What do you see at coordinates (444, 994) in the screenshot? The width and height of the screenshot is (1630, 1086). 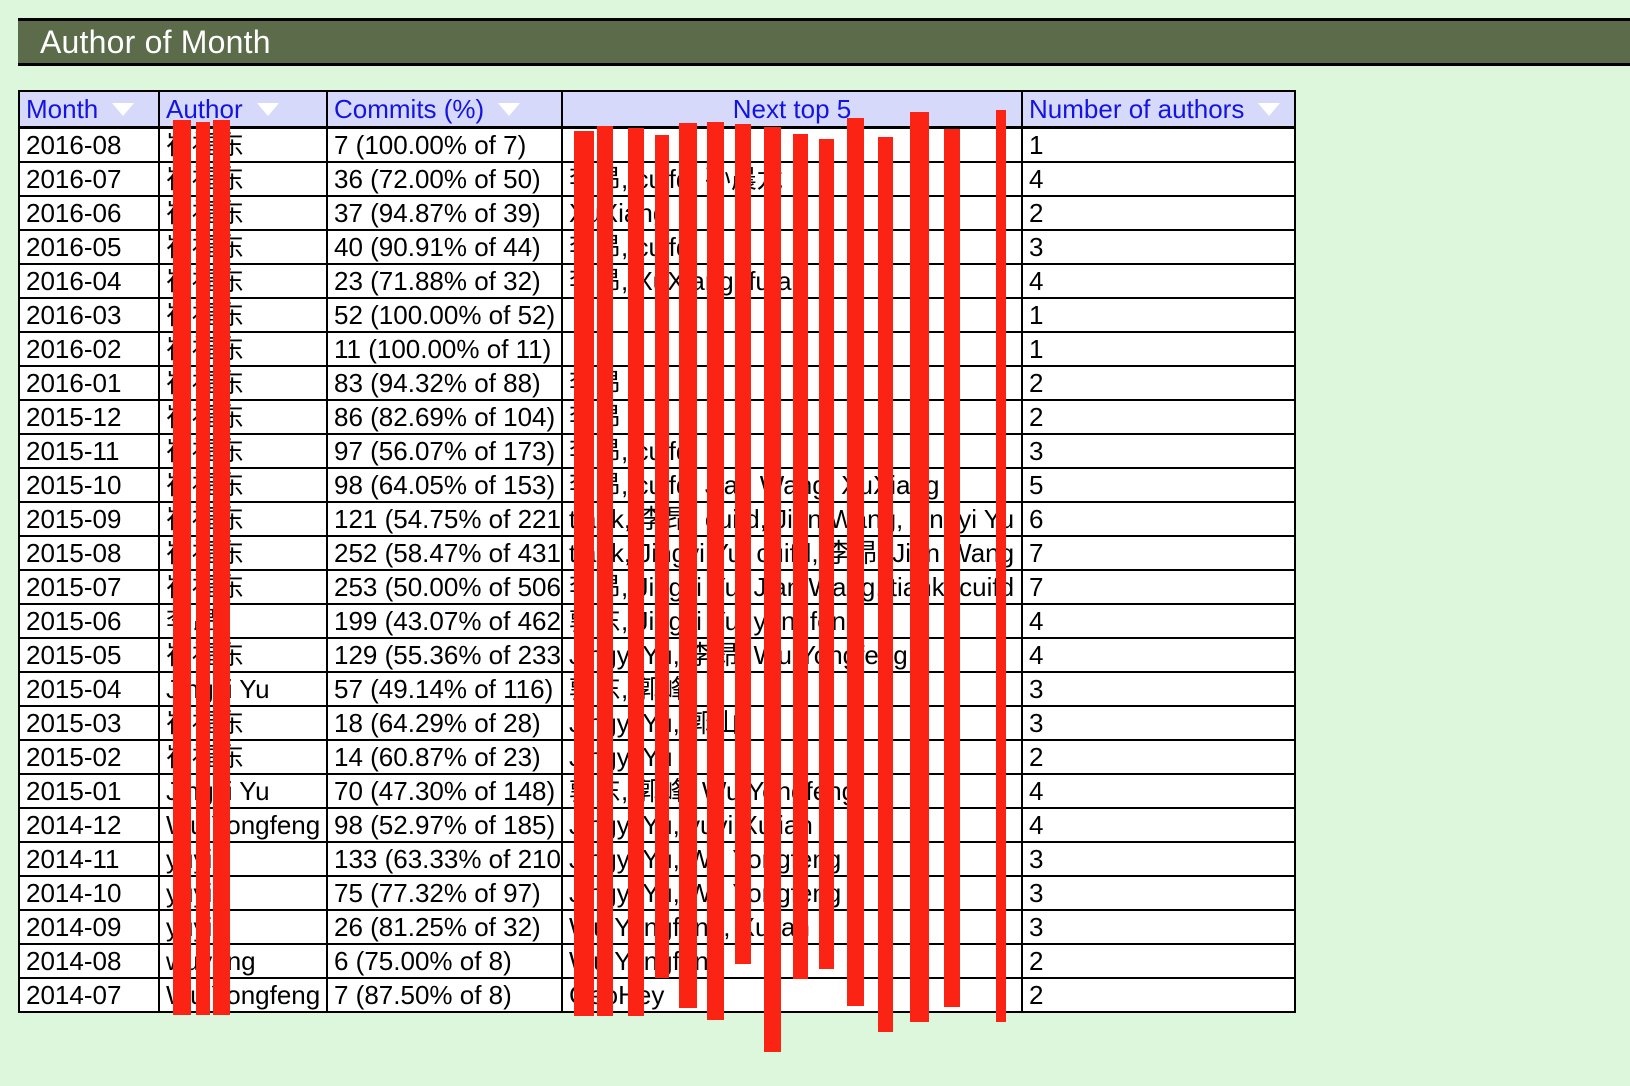 I see `cell-commits: 7 (87.50% of 8)` at bounding box center [444, 994].